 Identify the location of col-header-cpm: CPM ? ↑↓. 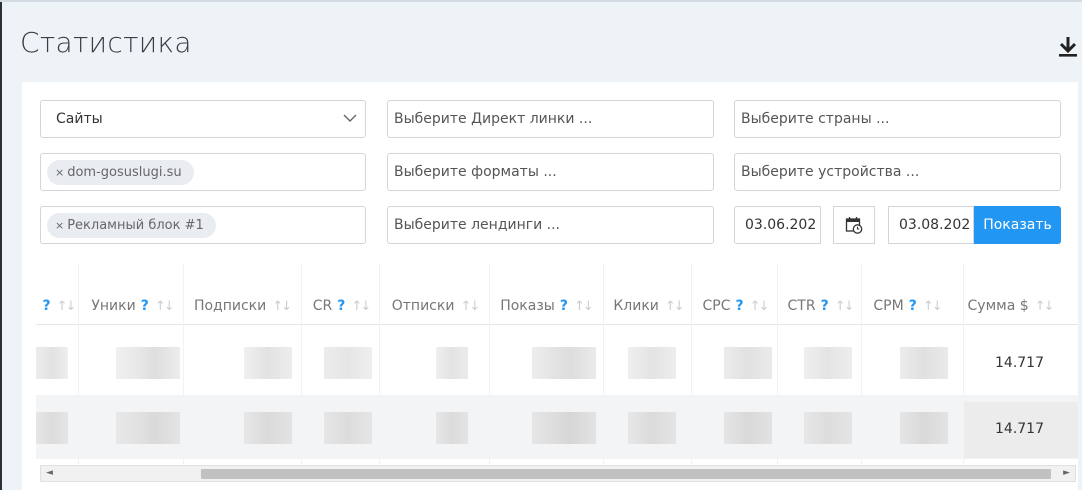
(907, 306).